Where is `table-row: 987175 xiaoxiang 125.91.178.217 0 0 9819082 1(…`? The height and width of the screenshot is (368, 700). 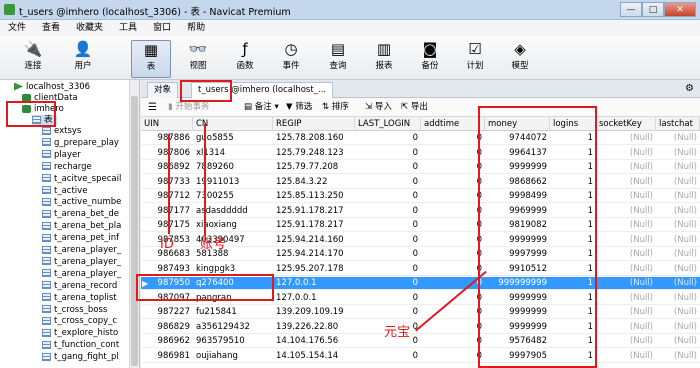
table-row: 987175 xiaoxiang 125.91.178.217 0 0 9819082 1(… is located at coordinates (420, 225).